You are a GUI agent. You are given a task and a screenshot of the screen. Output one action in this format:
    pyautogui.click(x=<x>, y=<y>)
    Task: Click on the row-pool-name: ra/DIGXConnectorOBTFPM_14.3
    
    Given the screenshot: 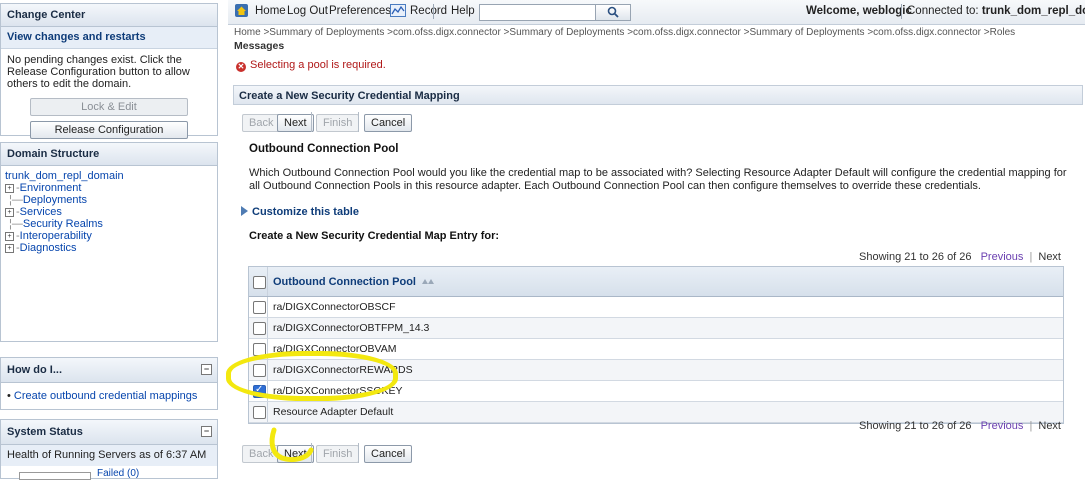 What is the action you would take?
    pyautogui.click(x=351, y=328)
    